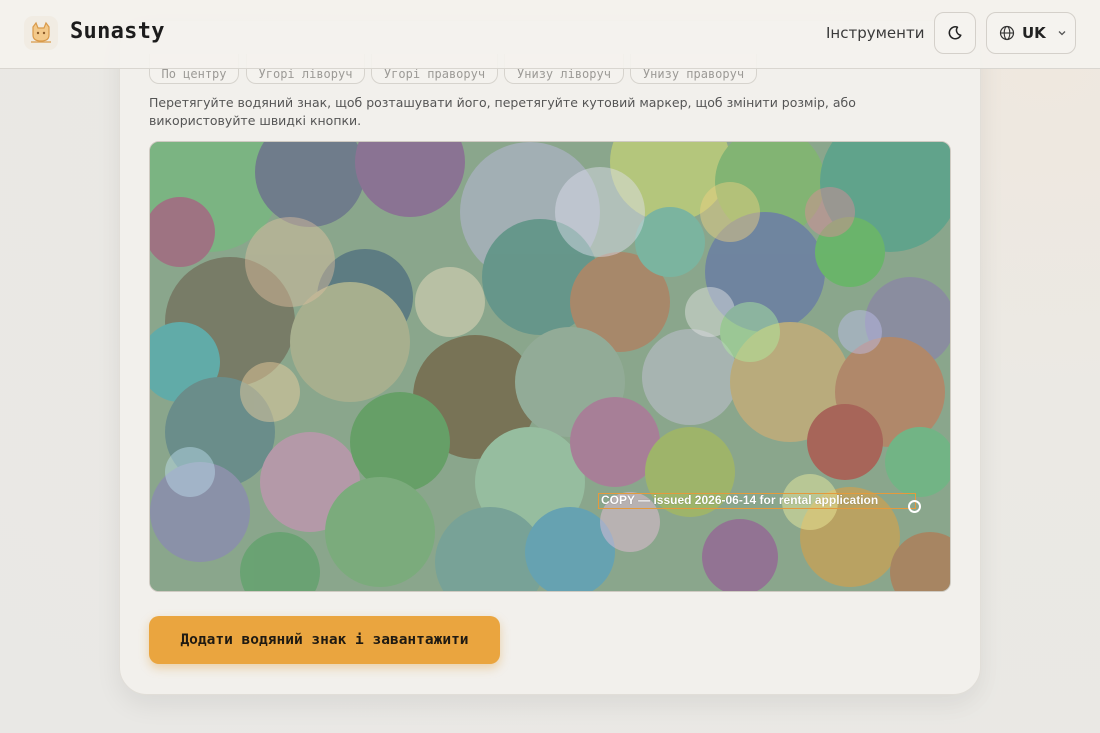 The height and width of the screenshot is (733, 1100). What do you see at coordinates (117, 31) in the screenshot?
I see `brand-name: Sunasty` at bounding box center [117, 31].